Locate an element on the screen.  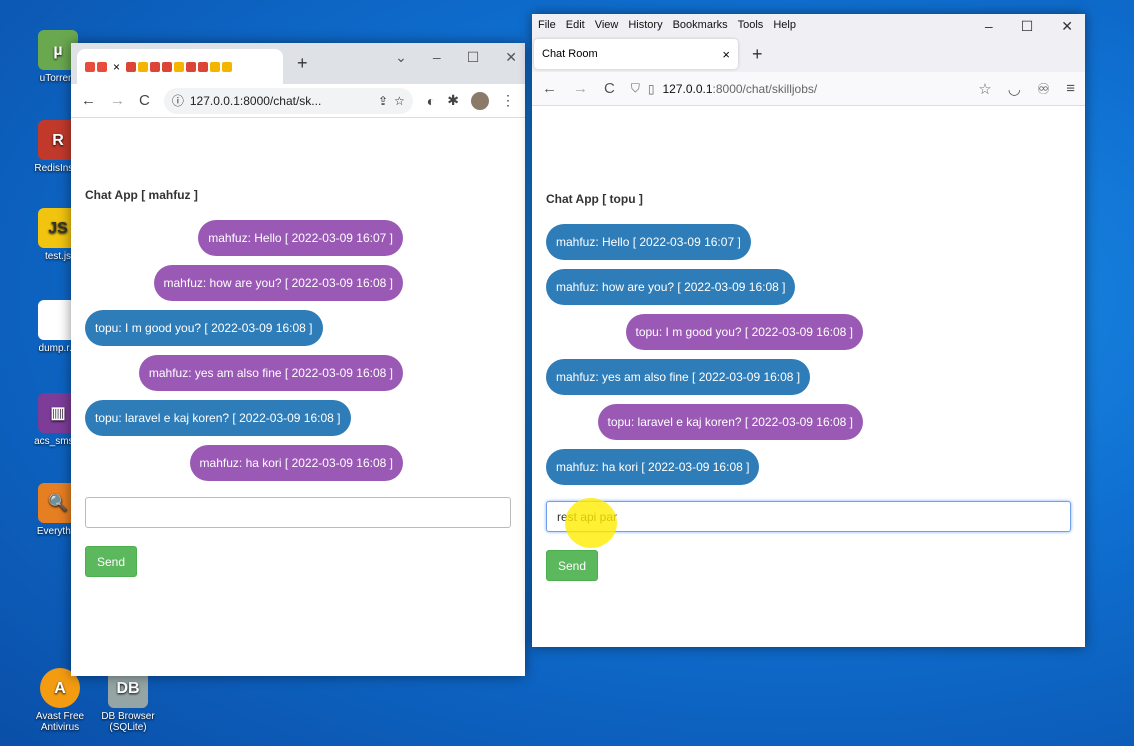
tab-title: Chat Room is located at coordinates (570, 54).